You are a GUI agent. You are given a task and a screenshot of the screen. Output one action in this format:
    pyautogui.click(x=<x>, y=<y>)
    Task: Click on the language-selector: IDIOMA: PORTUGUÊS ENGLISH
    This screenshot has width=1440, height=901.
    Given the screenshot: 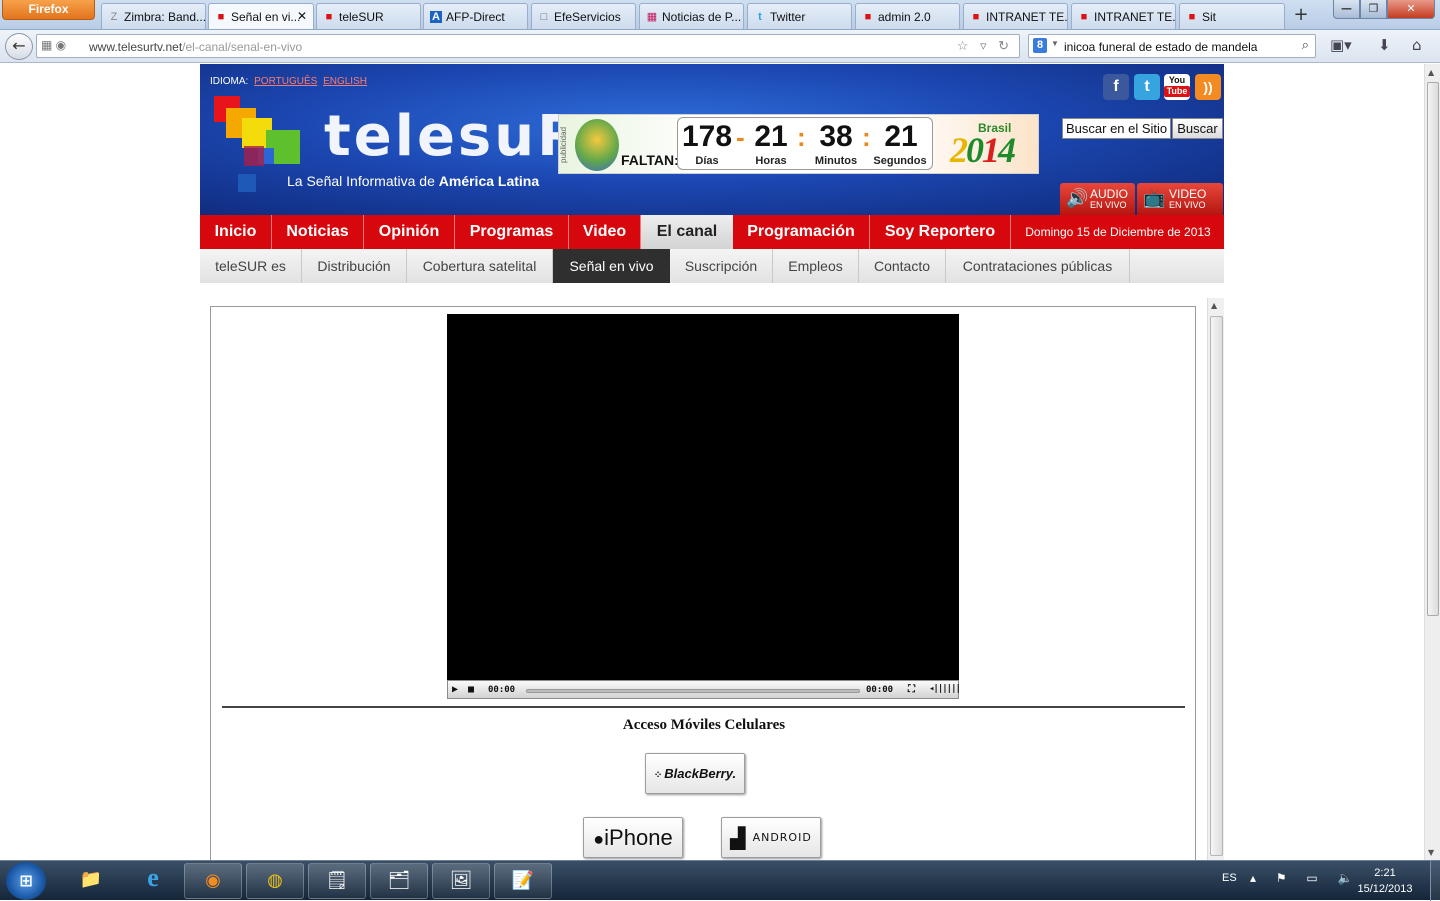 What is the action you would take?
    pyautogui.click(x=288, y=81)
    